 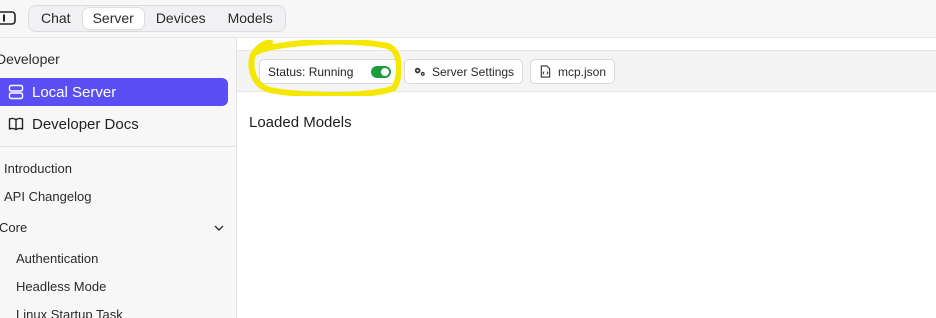 What do you see at coordinates (250, 18) in the screenshot?
I see `tab-models: Models` at bounding box center [250, 18].